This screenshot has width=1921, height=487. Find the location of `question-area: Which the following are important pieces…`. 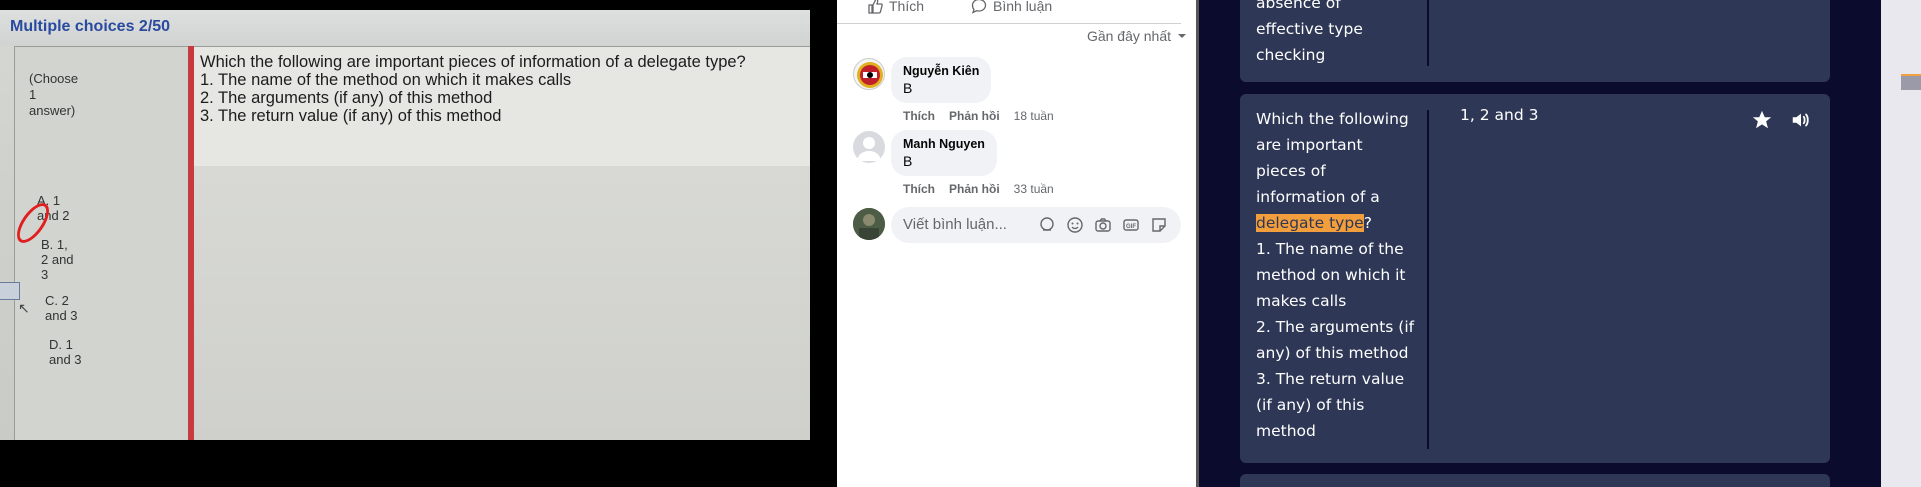

question-area: Which the following are important pieces… is located at coordinates (502, 106).